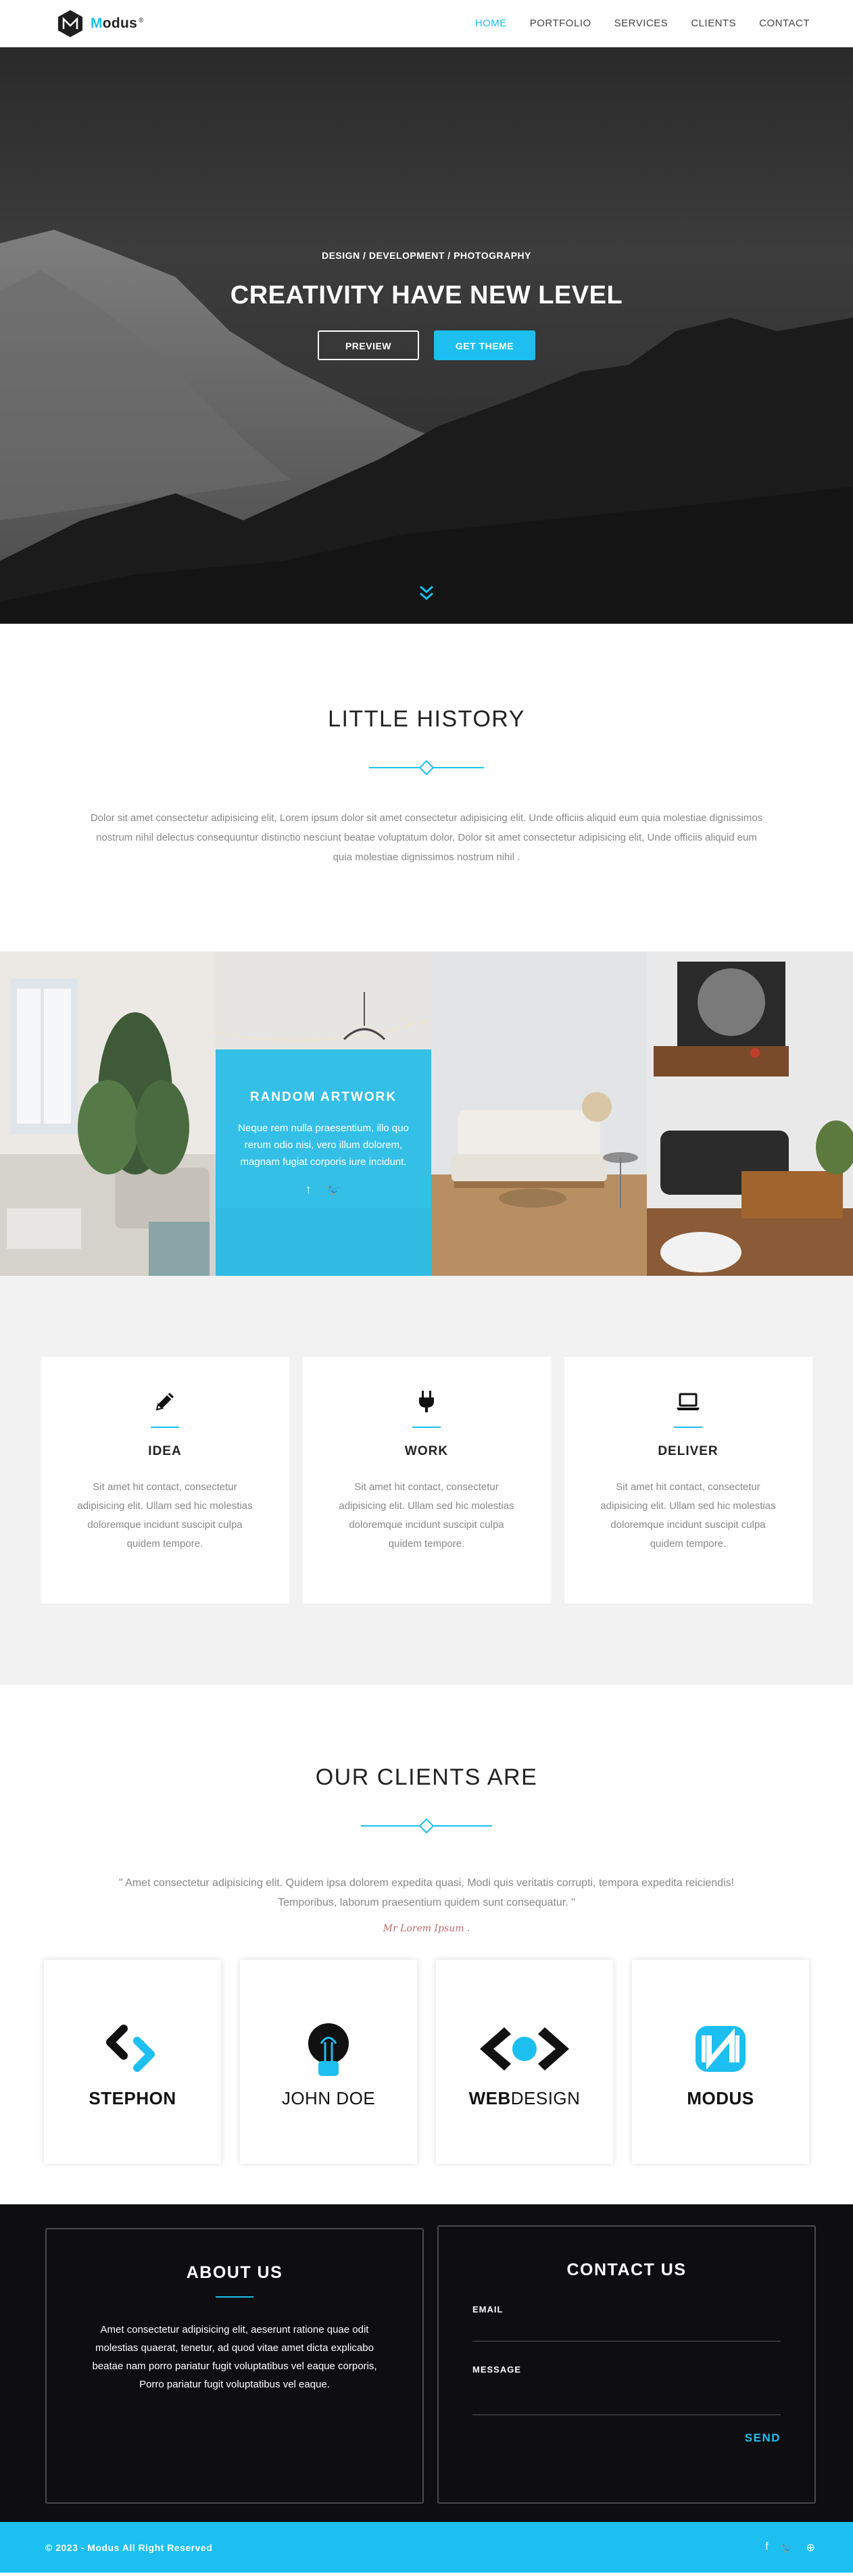 This screenshot has width=853, height=2576. Describe the element at coordinates (688, 1402) in the screenshot. I see `laptop-icon` at that location.